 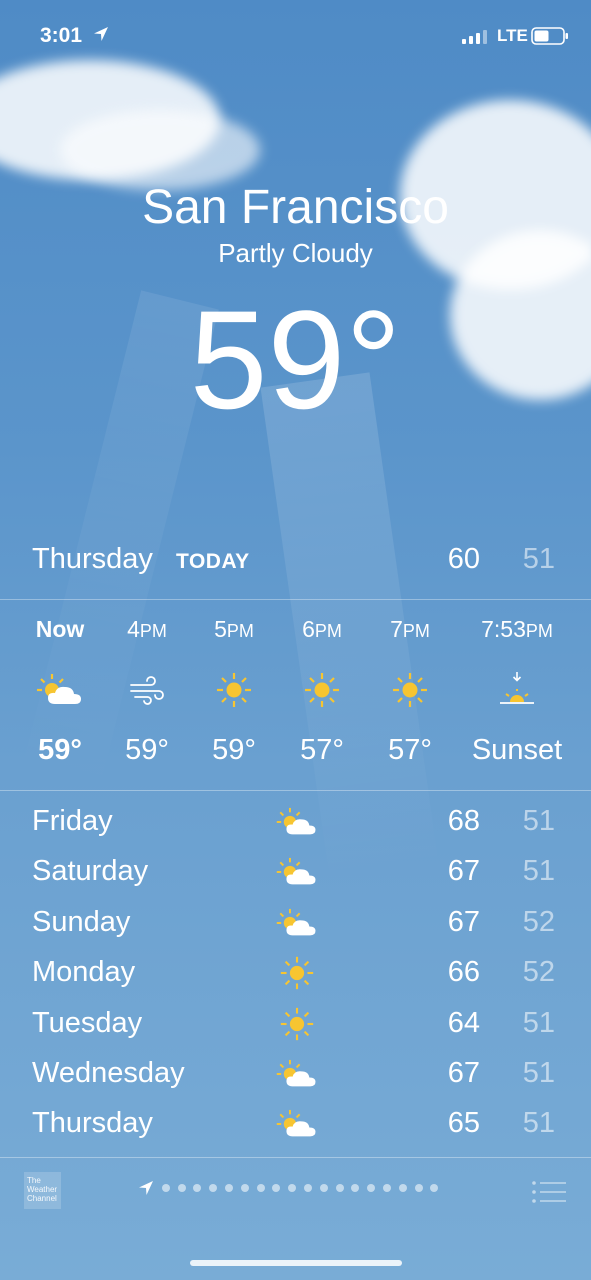 What do you see at coordinates (463, 972) in the screenshot?
I see `daily-high: 66` at bounding box center [463, 972].